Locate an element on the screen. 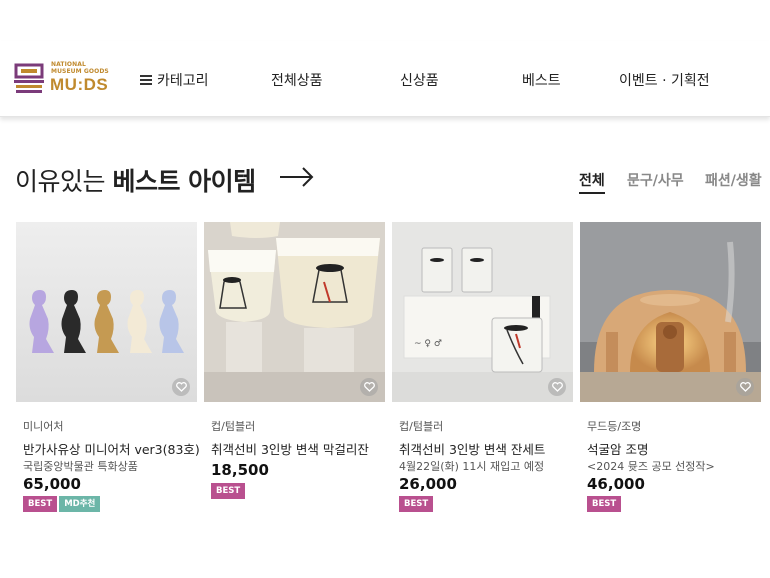 This screenshot has height=578, width=770. product-price: 26,000 is located at coordinates (428, 484).